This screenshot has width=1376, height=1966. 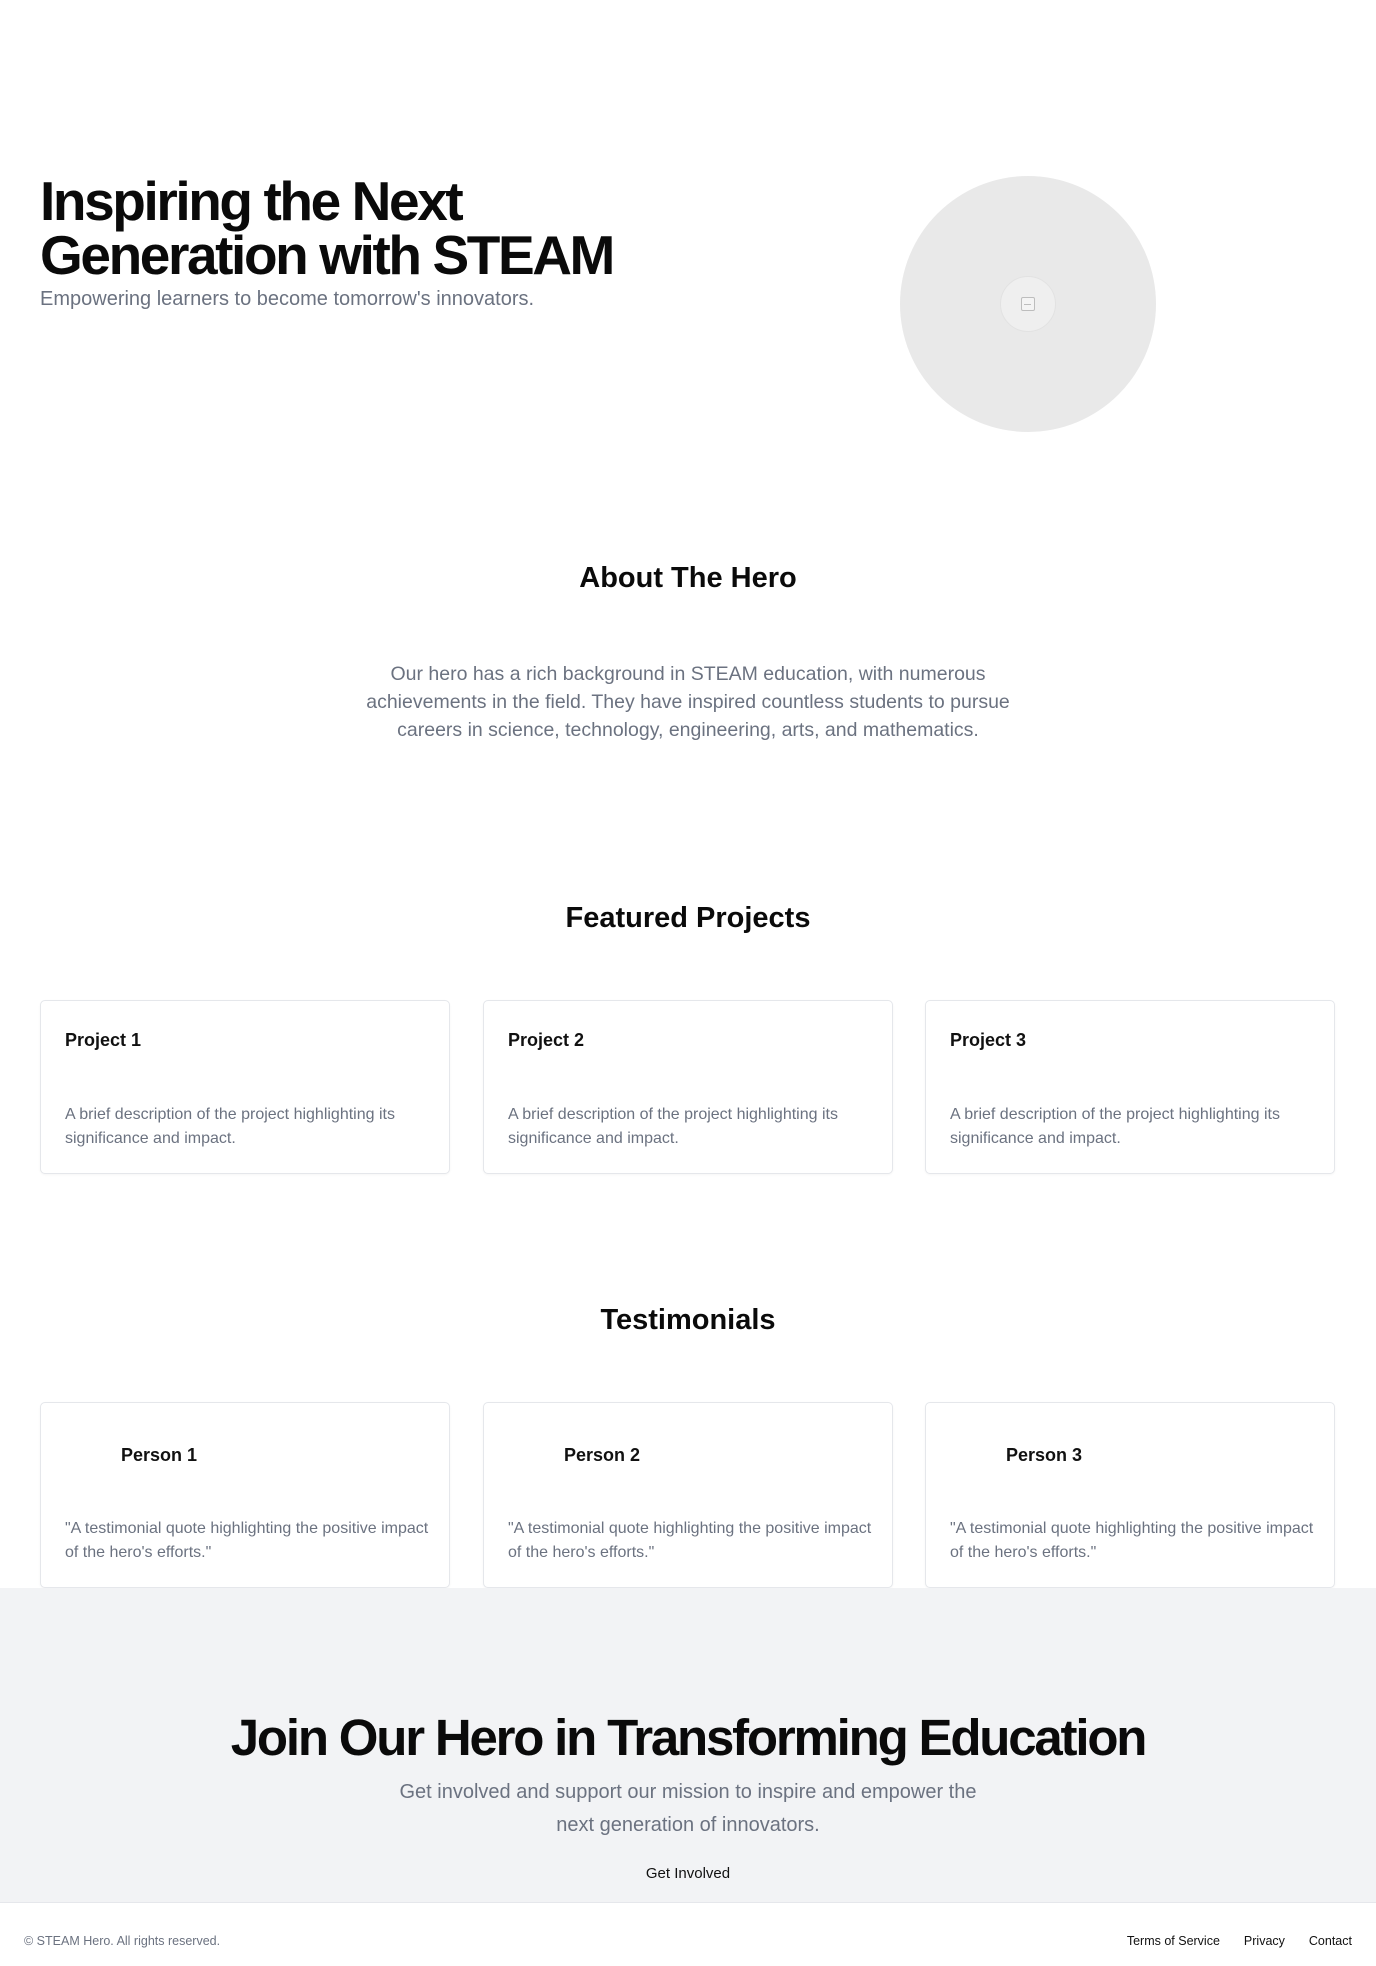 I want to click on person-name: Person 1, so click(x=159, y=1455).